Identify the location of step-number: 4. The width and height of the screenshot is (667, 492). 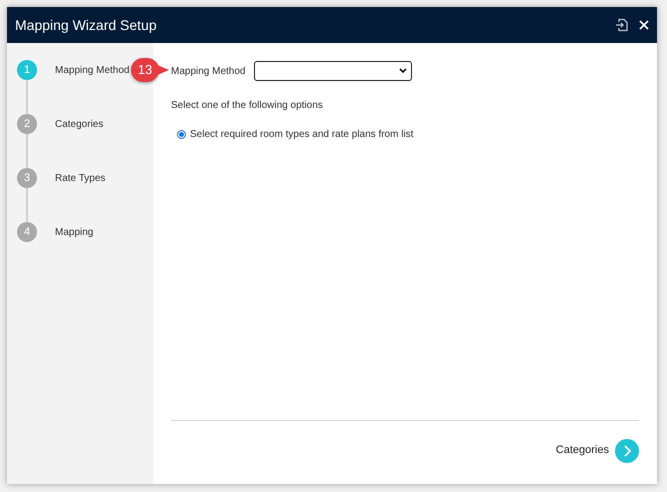
(27, 232).